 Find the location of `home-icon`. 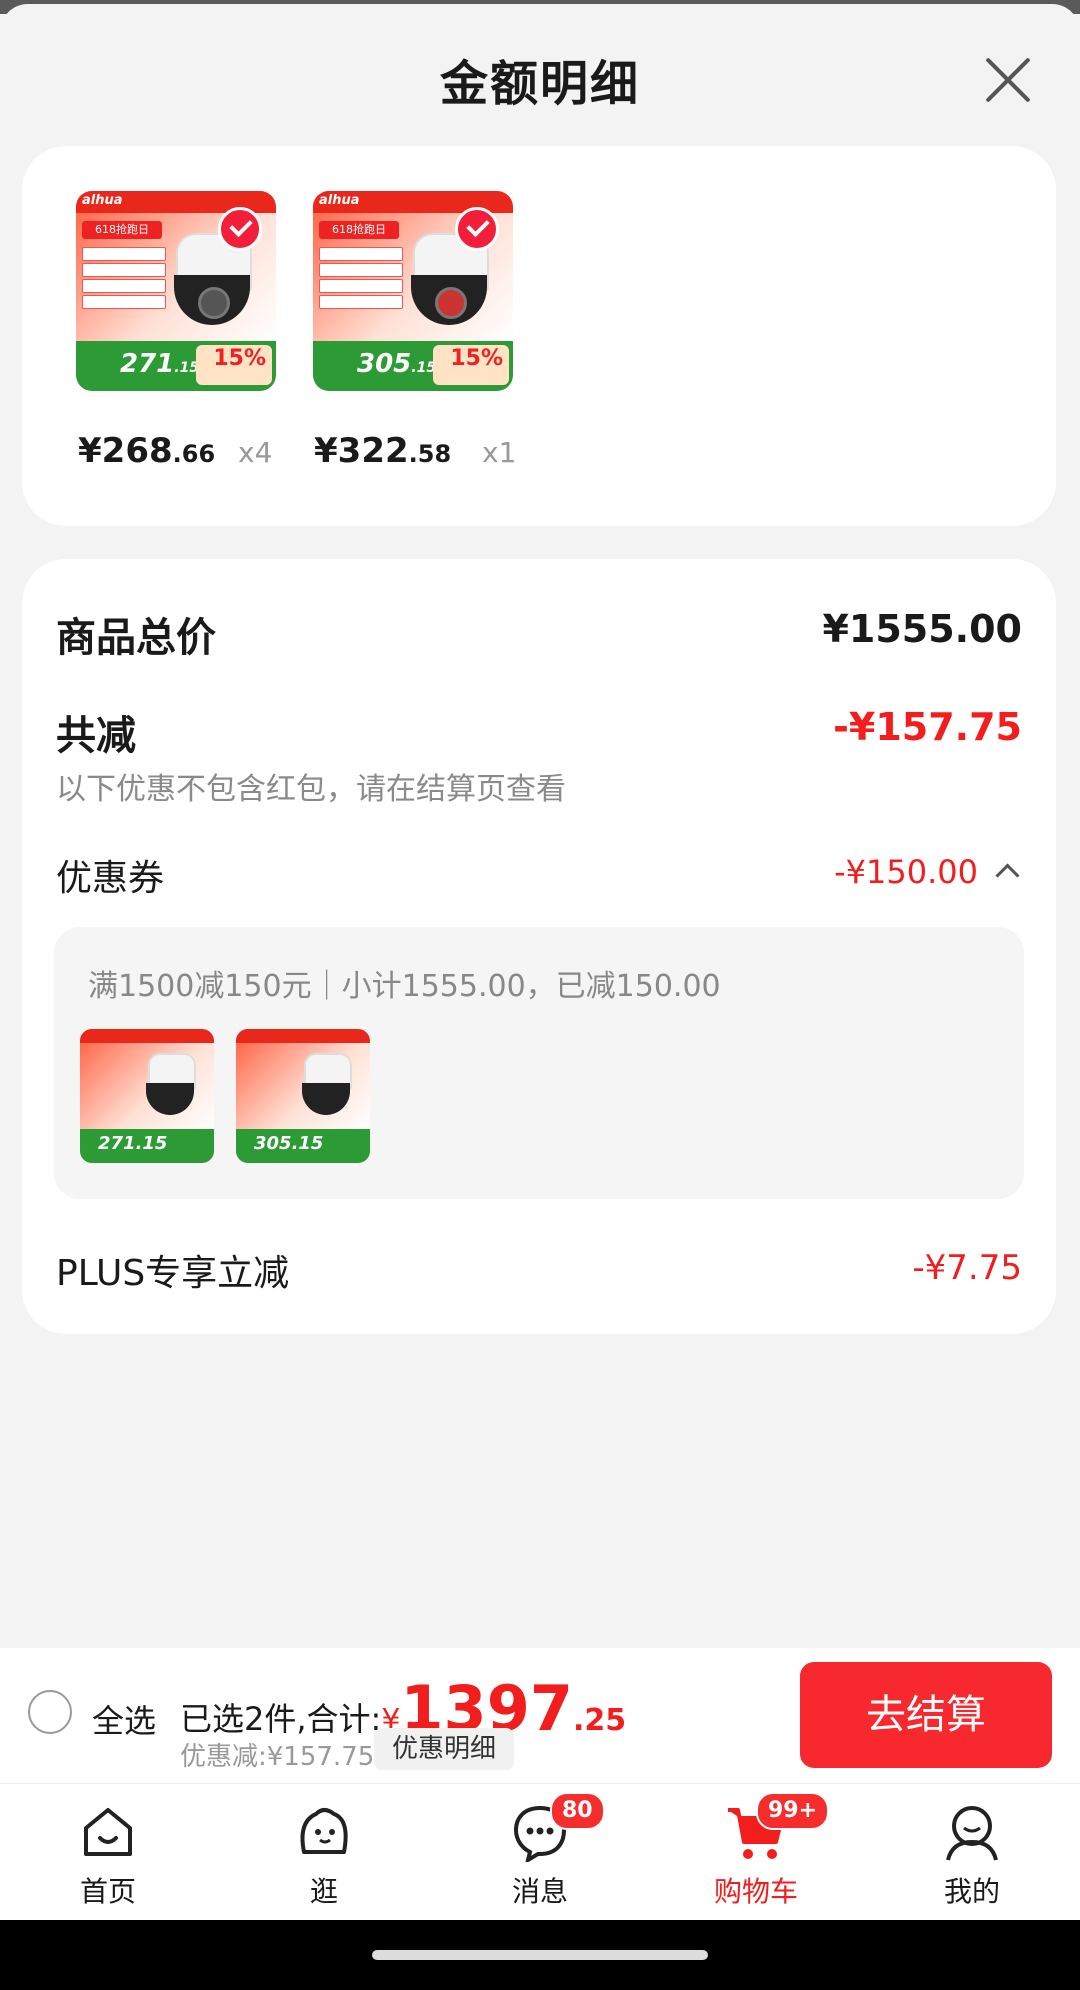

home-icon is located at coordinates (108, 1832).